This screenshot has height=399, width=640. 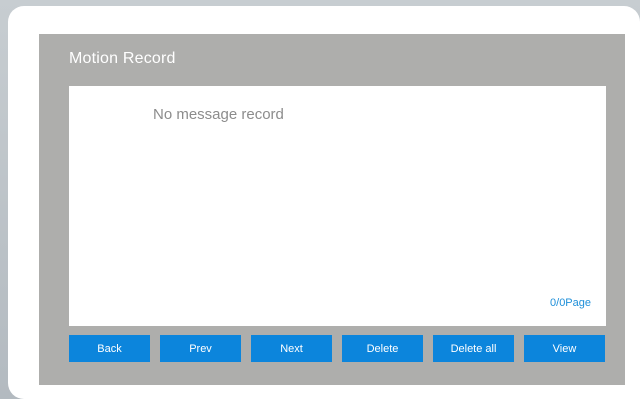 I want to click on delete-all-button: Delete all, so click(x=473, y=348).